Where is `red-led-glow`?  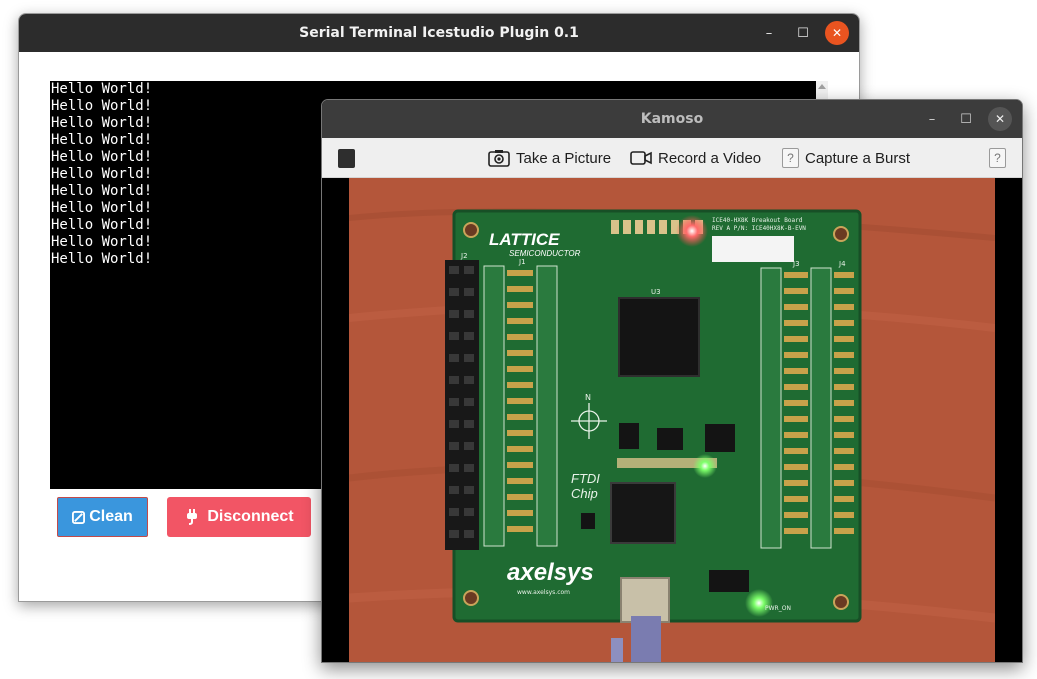 red-led-glow is located at coordinates (692, 231).